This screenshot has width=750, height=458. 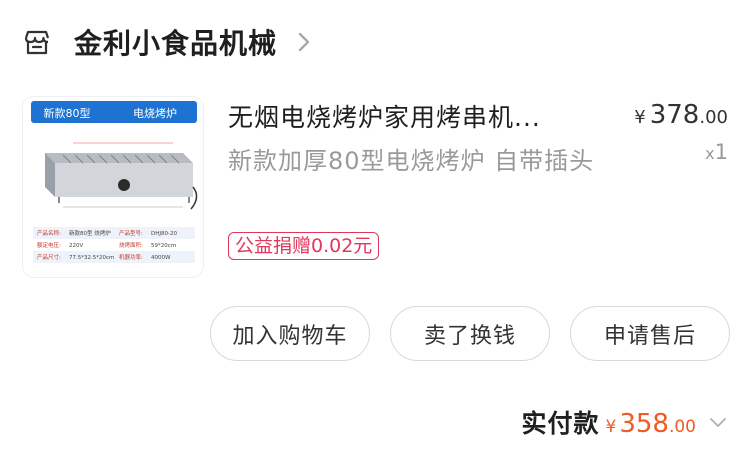 What do you see at coordinates (49, 233) in the screenshot?
I see `table-cell: 产品名称:` at bounding box center [49, 233].